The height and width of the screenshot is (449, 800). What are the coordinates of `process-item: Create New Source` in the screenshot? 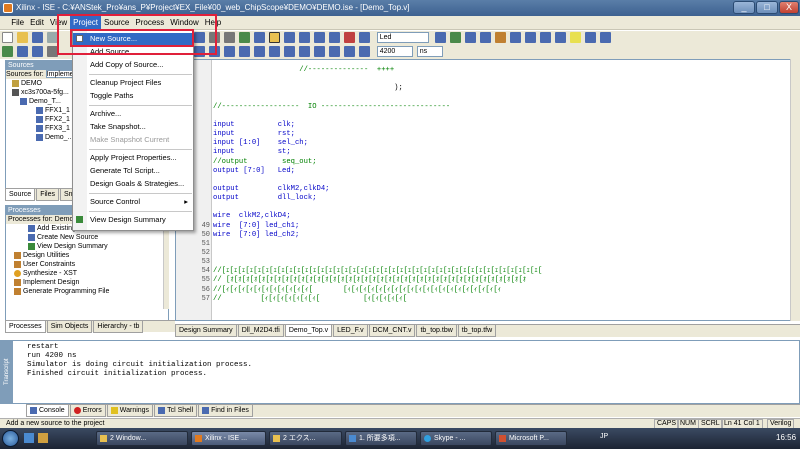 It's located at (87, 237).